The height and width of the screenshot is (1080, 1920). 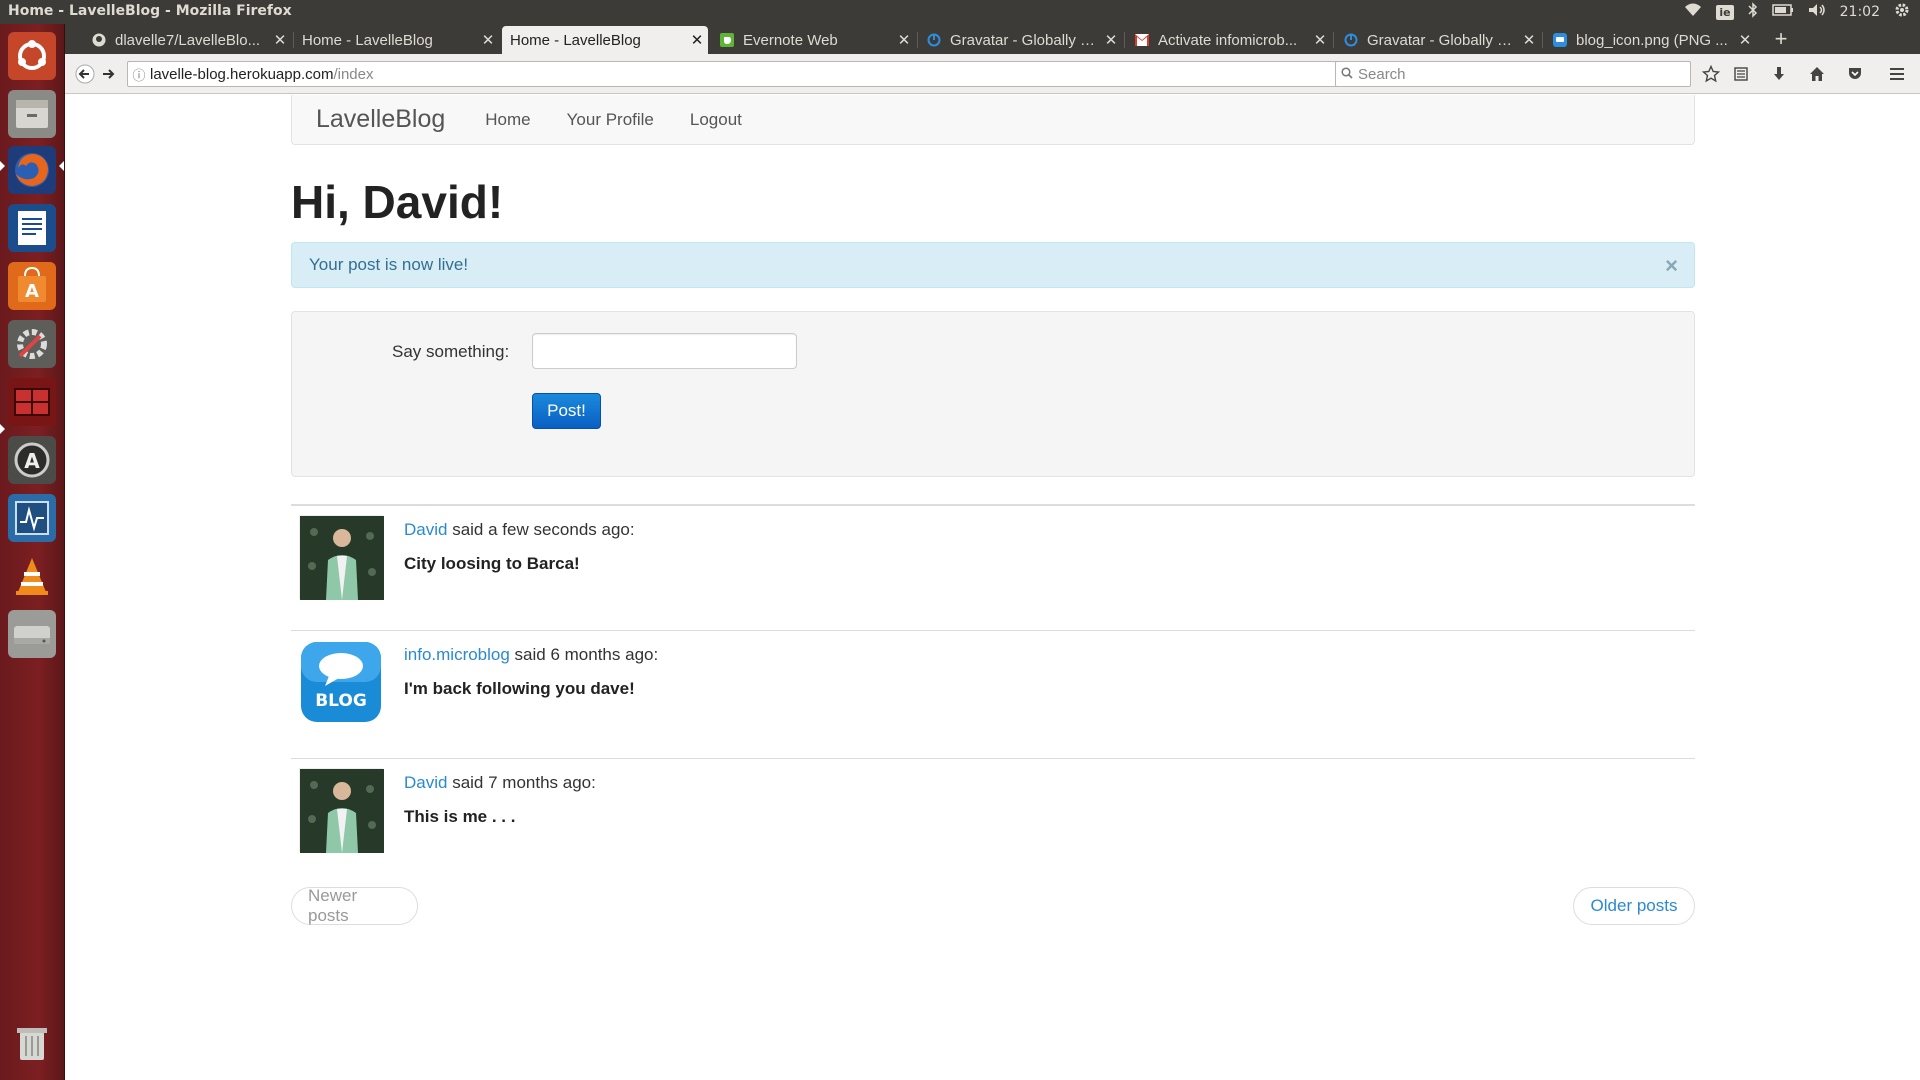 What do you see at coordinates (521, 782) in the screenshot?
I see `post-timestamp: said 7 months ago:` at bounding box center [521, 782].